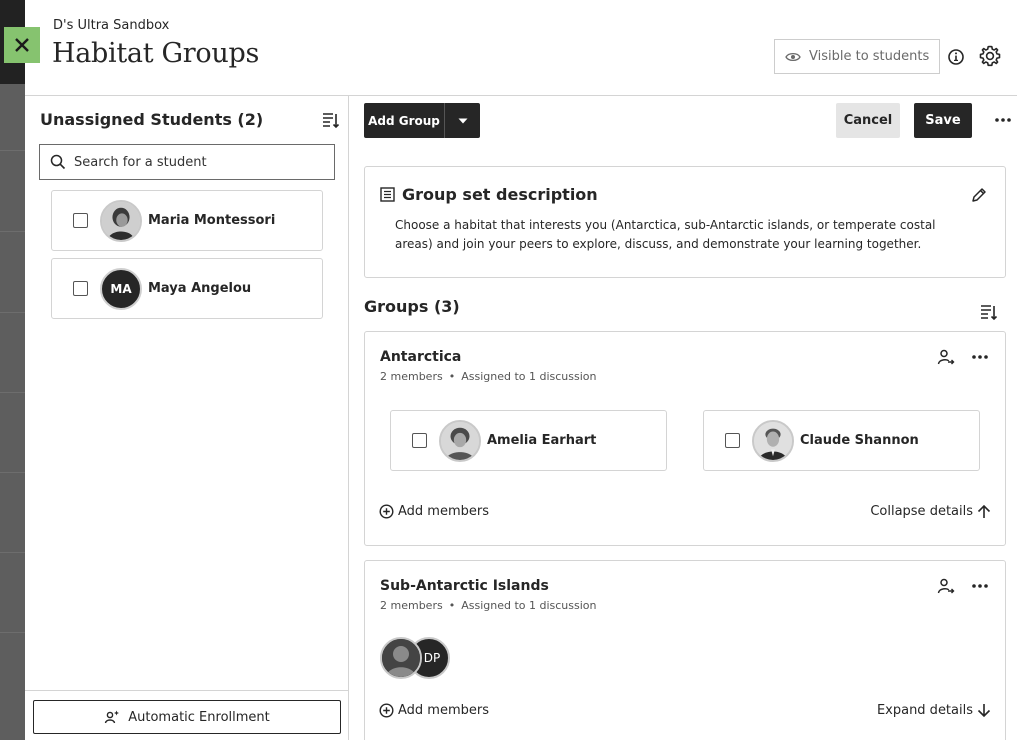  I want to click on student-name: Maria Montessori, so click(212, 220).